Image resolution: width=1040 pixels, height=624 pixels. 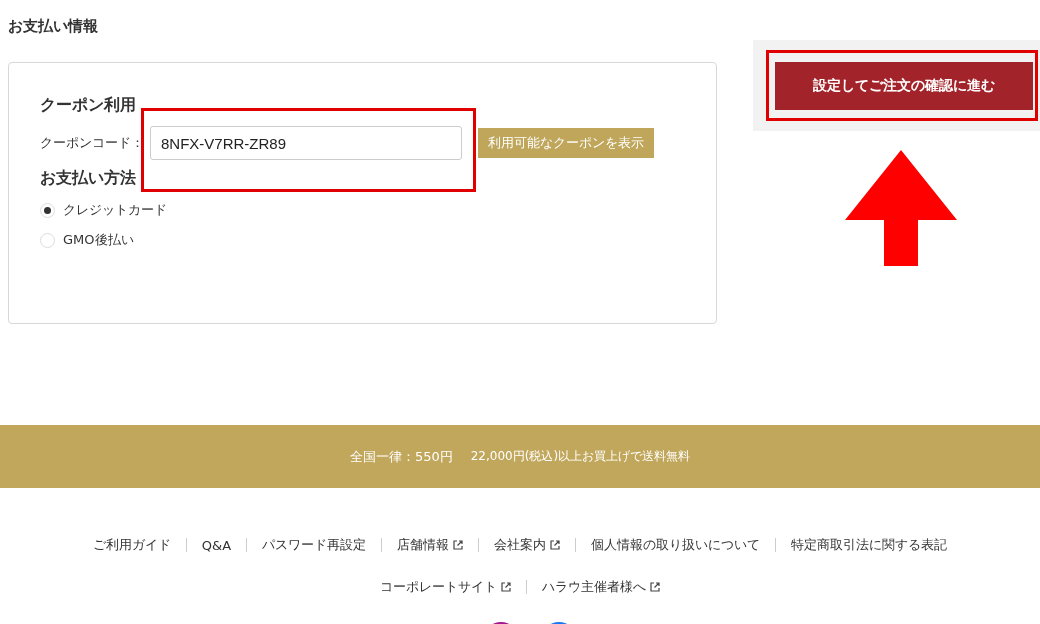 What do you see at coordinates (430, 545) in the screenshot?
I see `footer-link: 店舗情報` at bounding box center [430, 545].